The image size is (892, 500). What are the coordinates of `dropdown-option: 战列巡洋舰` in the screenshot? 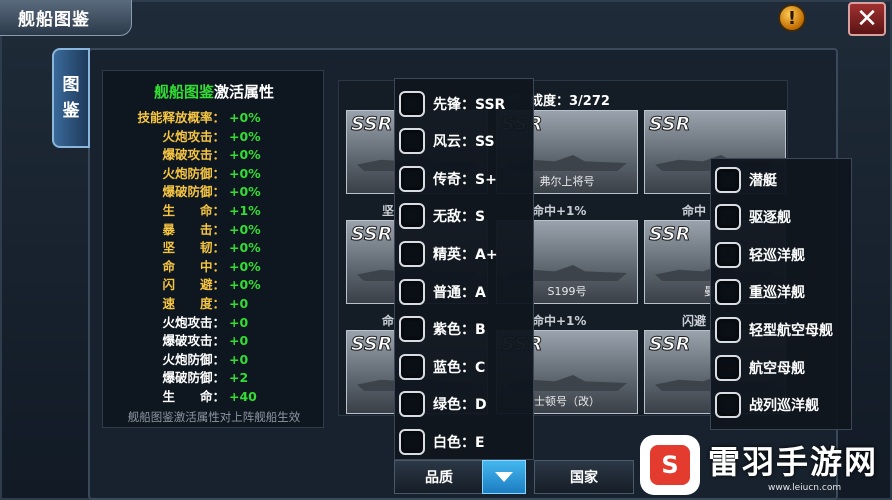 It's located at (781, 405).